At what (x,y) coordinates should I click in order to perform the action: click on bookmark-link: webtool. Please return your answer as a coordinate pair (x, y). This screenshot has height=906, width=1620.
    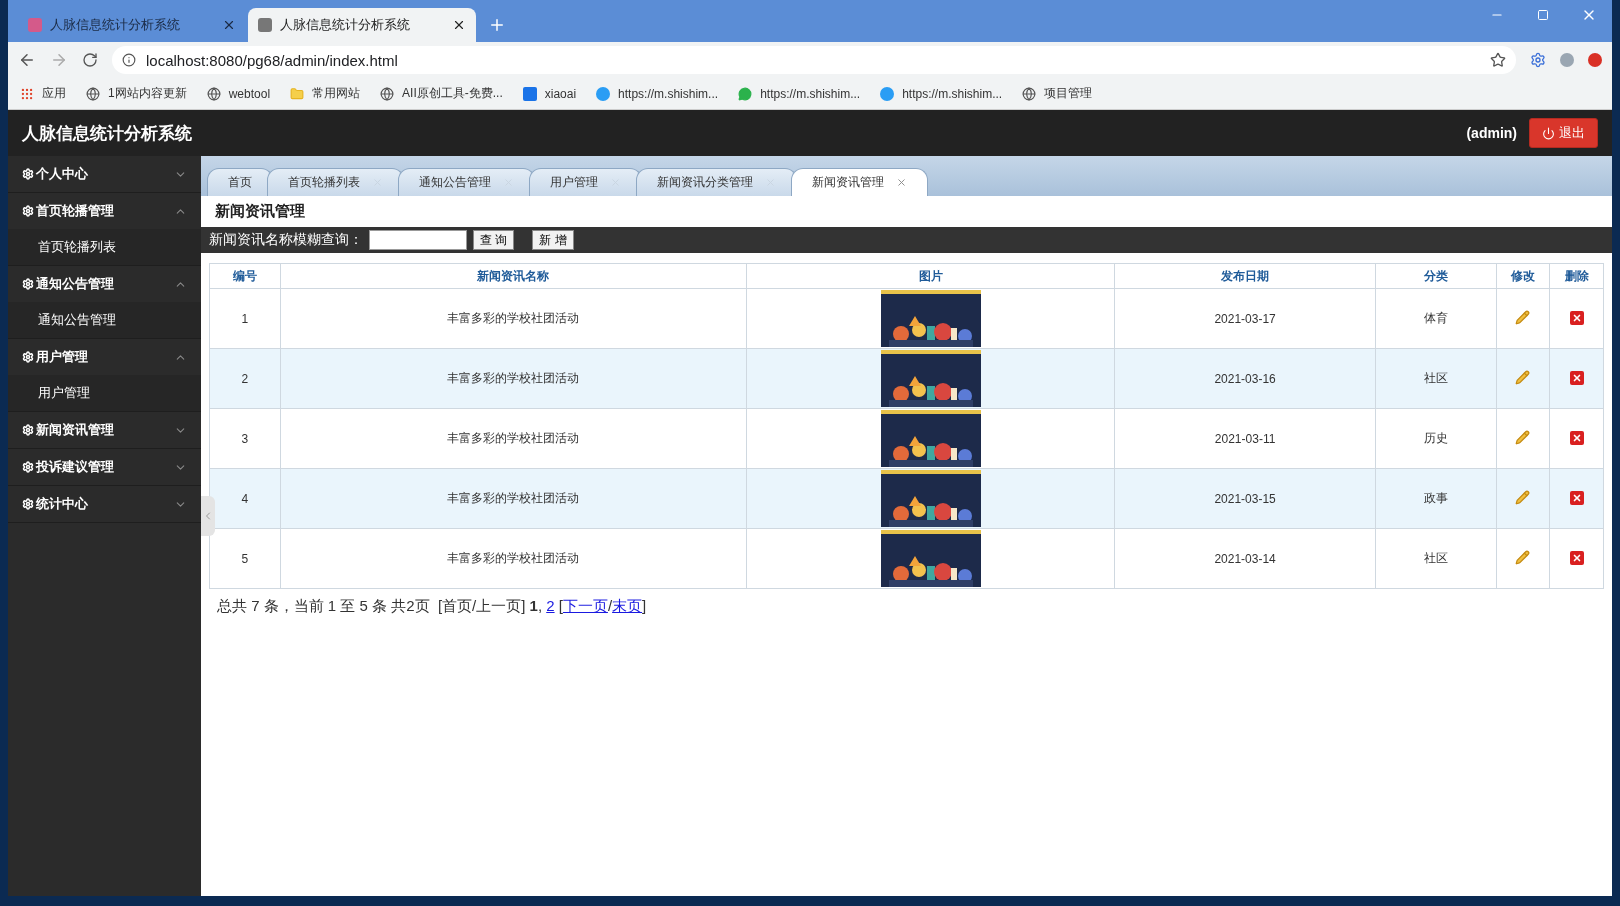
    Looking at the image, I should click on (249, 93).